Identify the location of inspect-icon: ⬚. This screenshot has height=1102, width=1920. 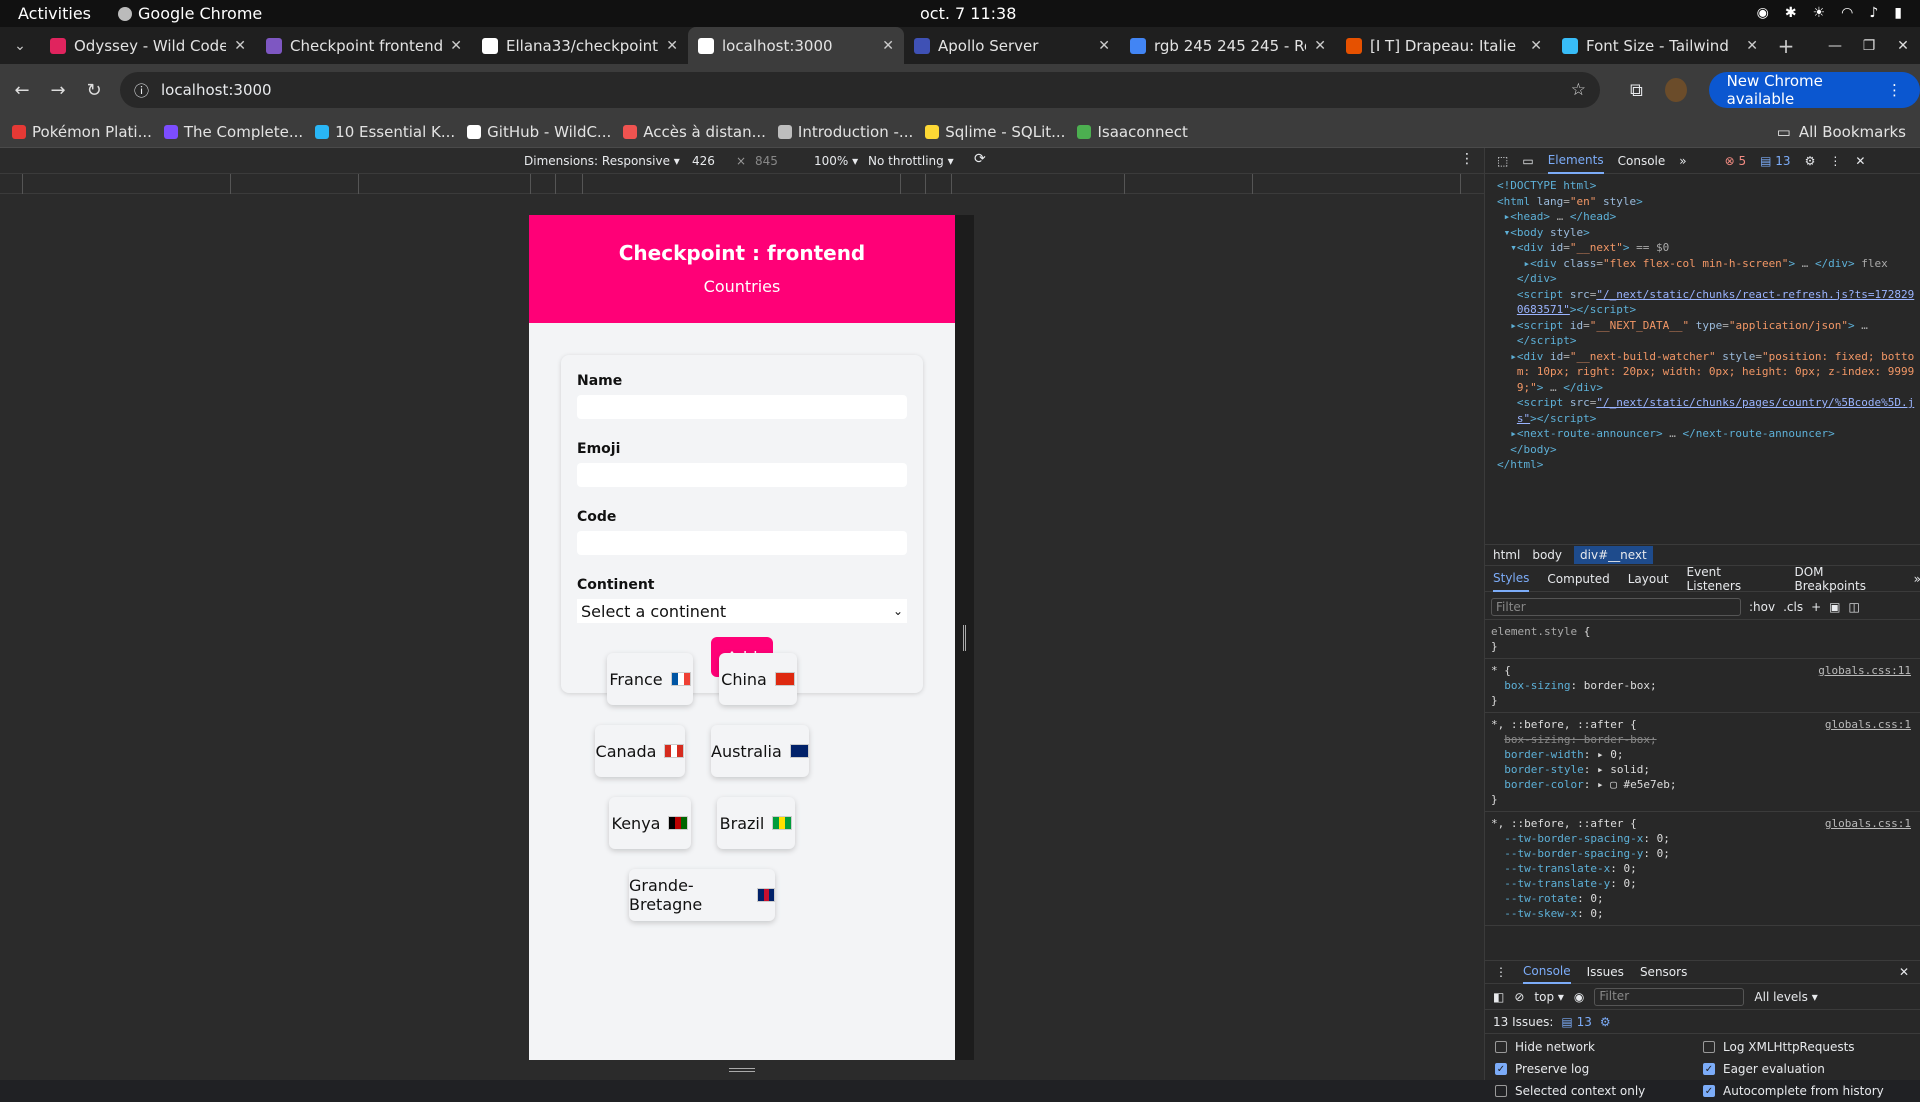
(1502, 161).